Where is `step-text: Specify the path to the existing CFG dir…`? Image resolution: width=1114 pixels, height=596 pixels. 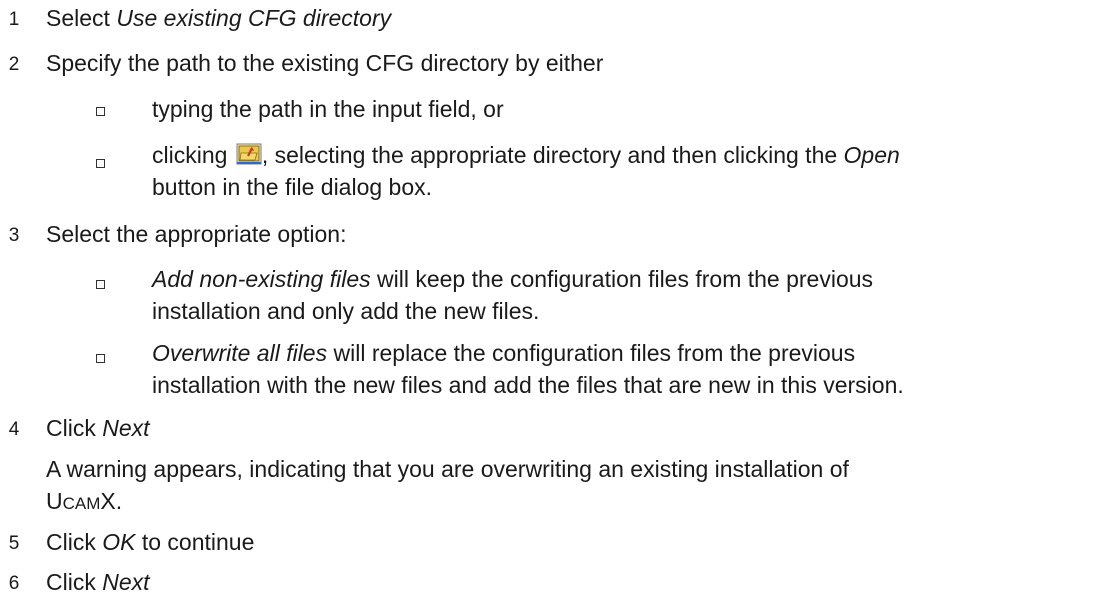 step-text: Specify the path to the existing CFG dir… is located at coordinates (325, 63).